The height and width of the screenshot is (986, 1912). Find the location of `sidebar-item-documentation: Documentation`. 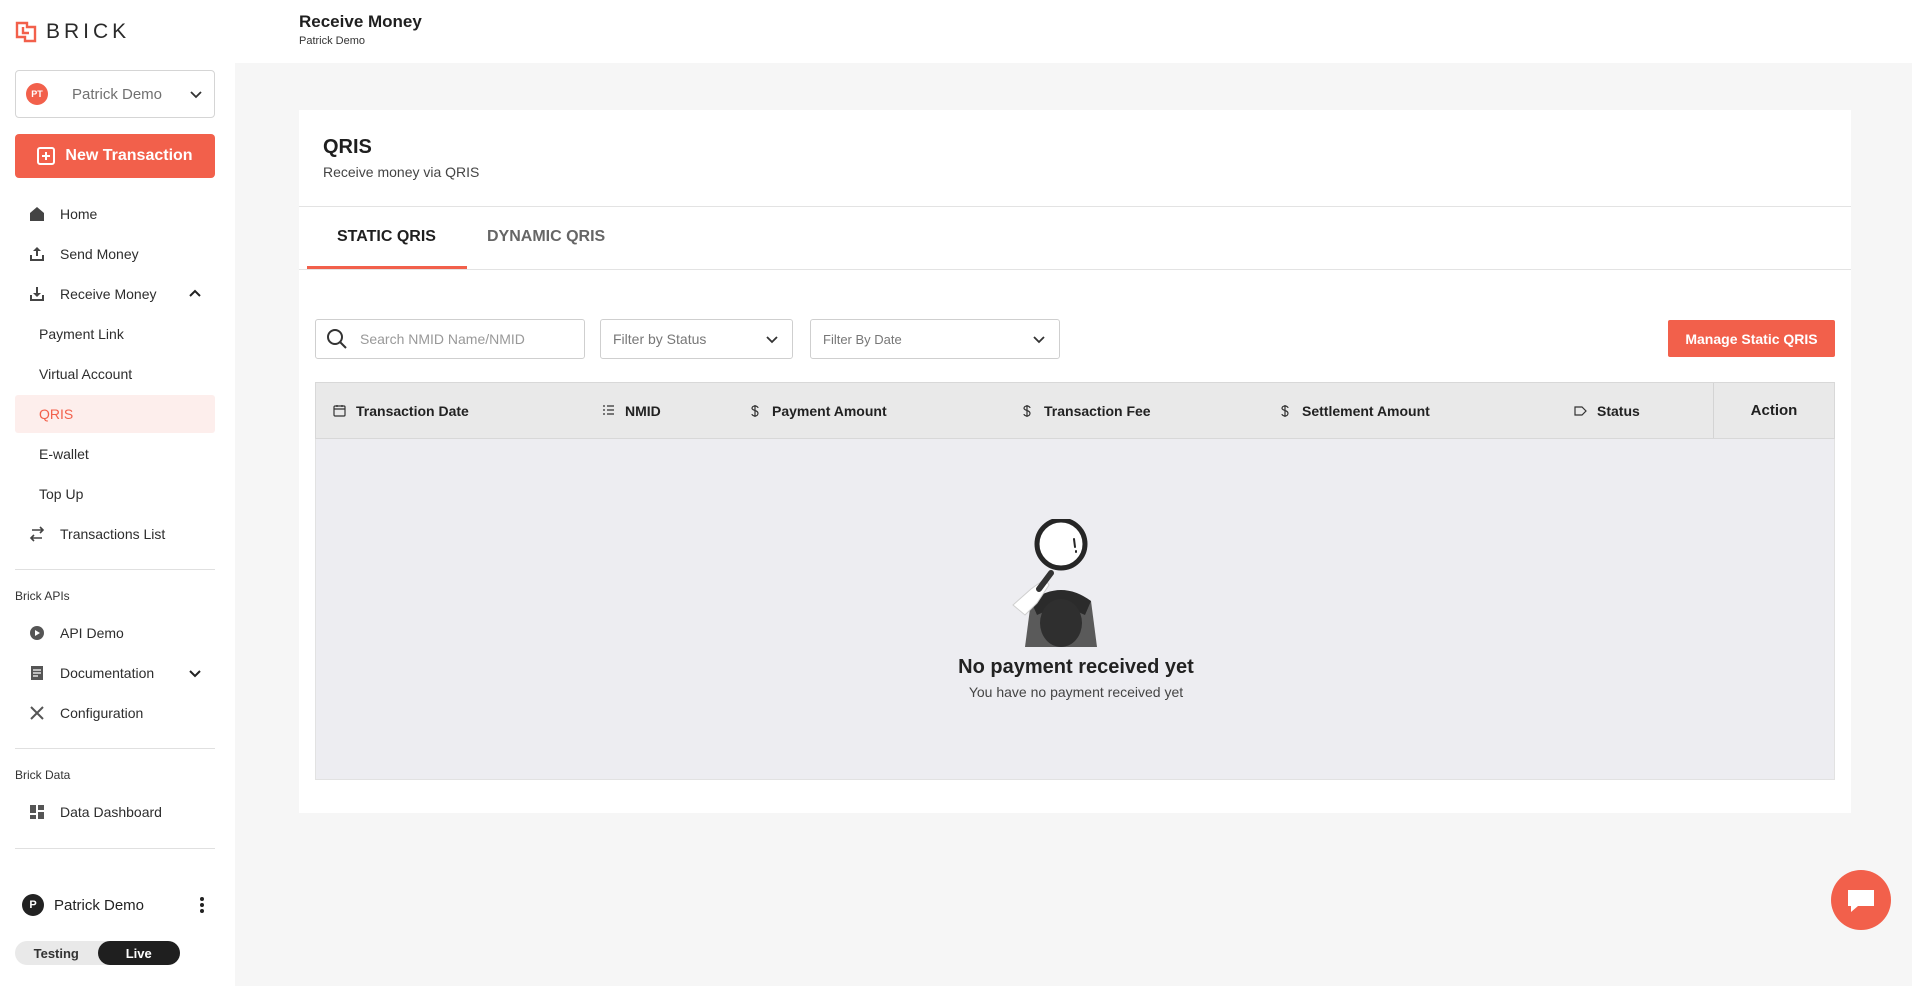

sidebar-item-documentation: Documentation is located at coordinates (115, 673).